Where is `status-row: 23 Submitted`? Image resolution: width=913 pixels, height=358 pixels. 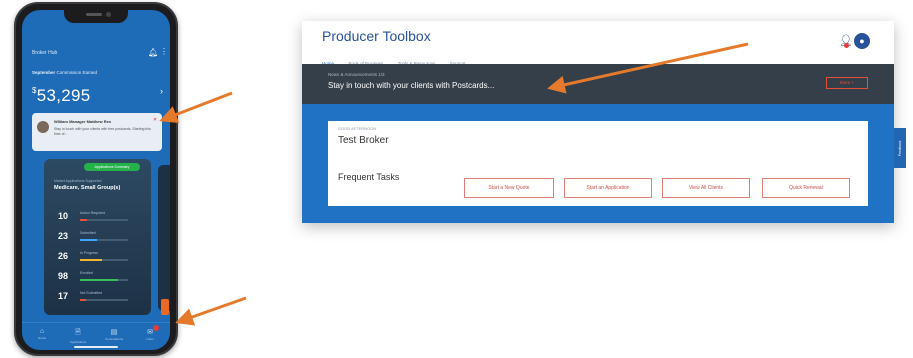
status-row: 23 Submitted is located at coordinates (103, 238).